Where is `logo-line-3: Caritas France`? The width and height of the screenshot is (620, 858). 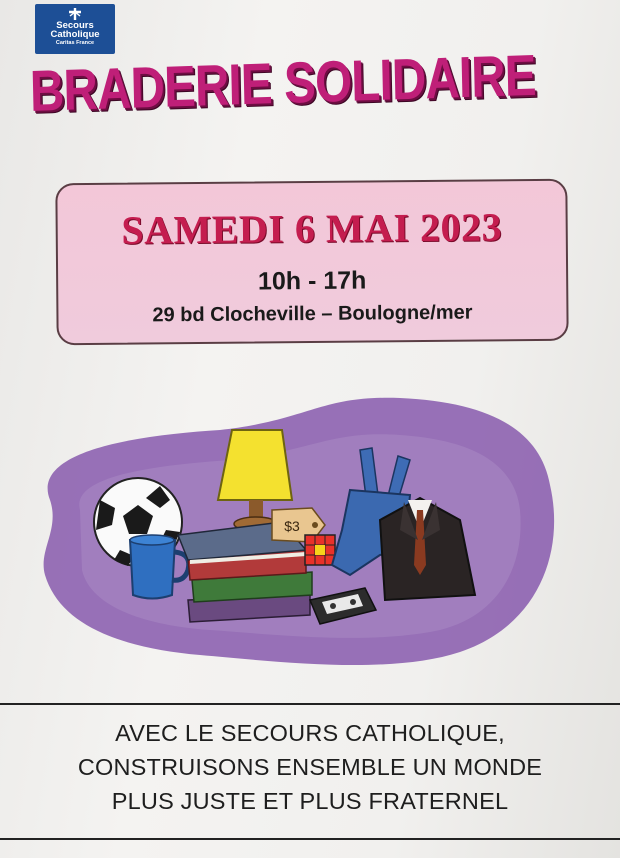
logo-line-3: Caritas France is located at coordinates (75, 43).